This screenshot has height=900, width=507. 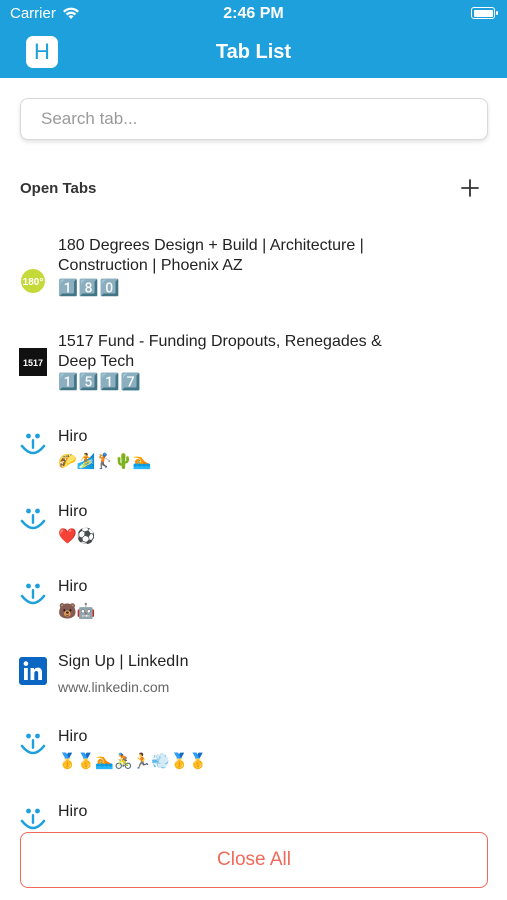 I want to click on status-time: 2:46 PM, so click(x=253, y=13).